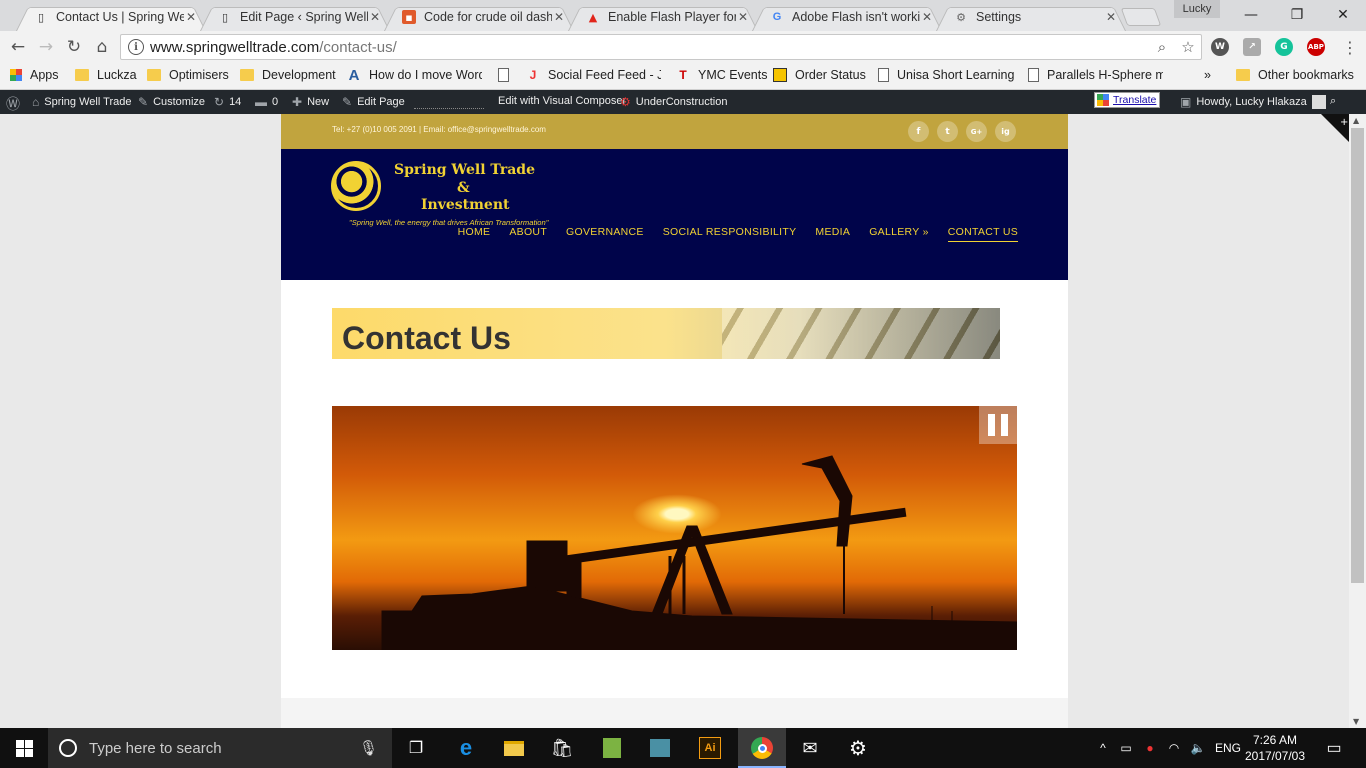 This screenshot has height=768, width=1366. Describe the element at coordinates (832, 234) in the screenshot. I see `nav-media: MEDIA` at that location.